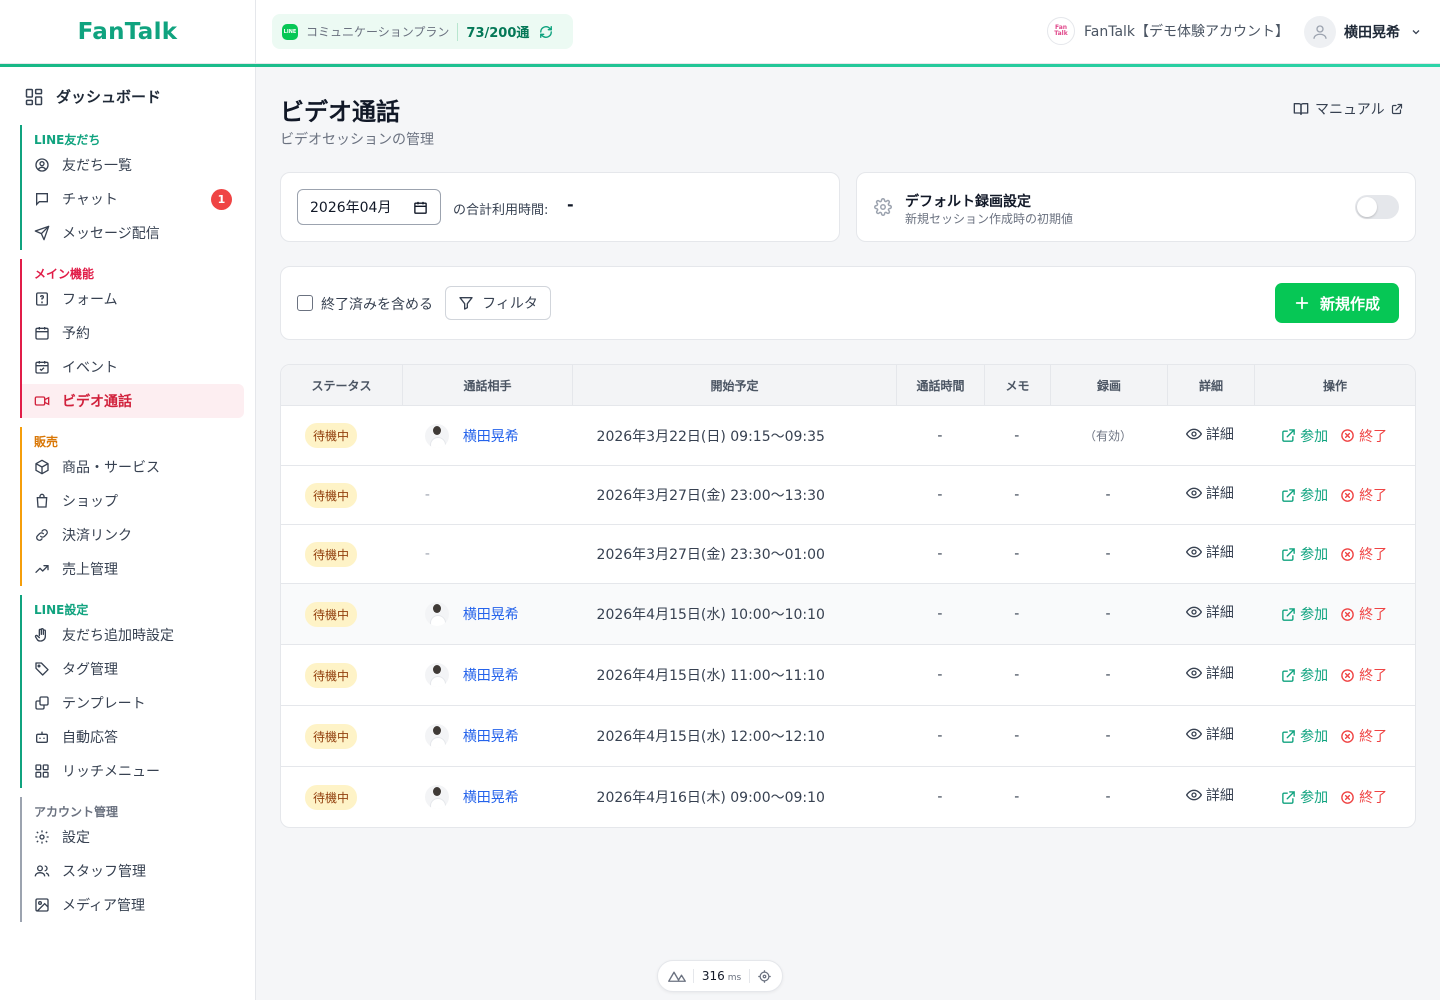 This screenshot has height=1000, width=1440. I want to click on start-cell: 2026年4月15日(水) 12:00〜12:10, so click(710, 737).